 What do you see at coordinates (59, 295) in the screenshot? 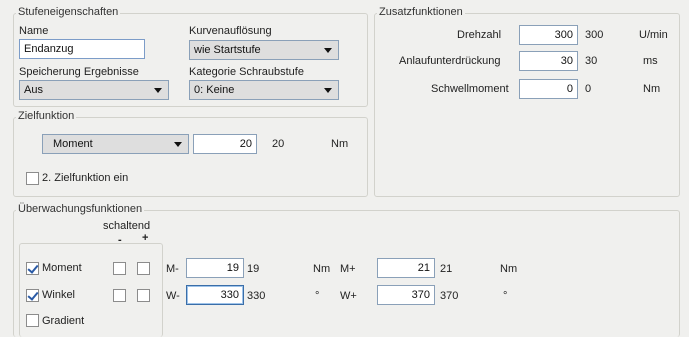
I see `winkel-label: Winkel` at bounding box center [59, 295].